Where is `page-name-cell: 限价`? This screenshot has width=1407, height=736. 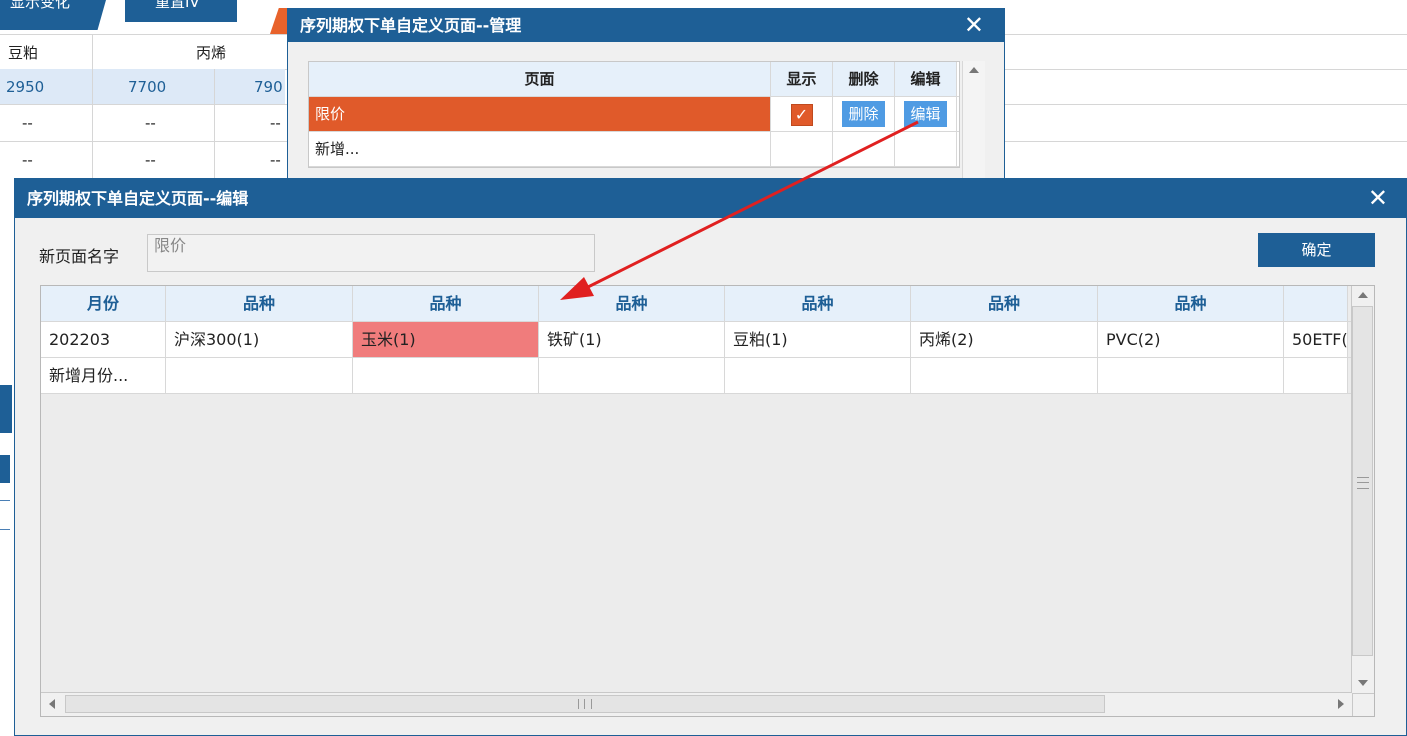
page-name-cell: 限价 is located at coordinates (540, 114).